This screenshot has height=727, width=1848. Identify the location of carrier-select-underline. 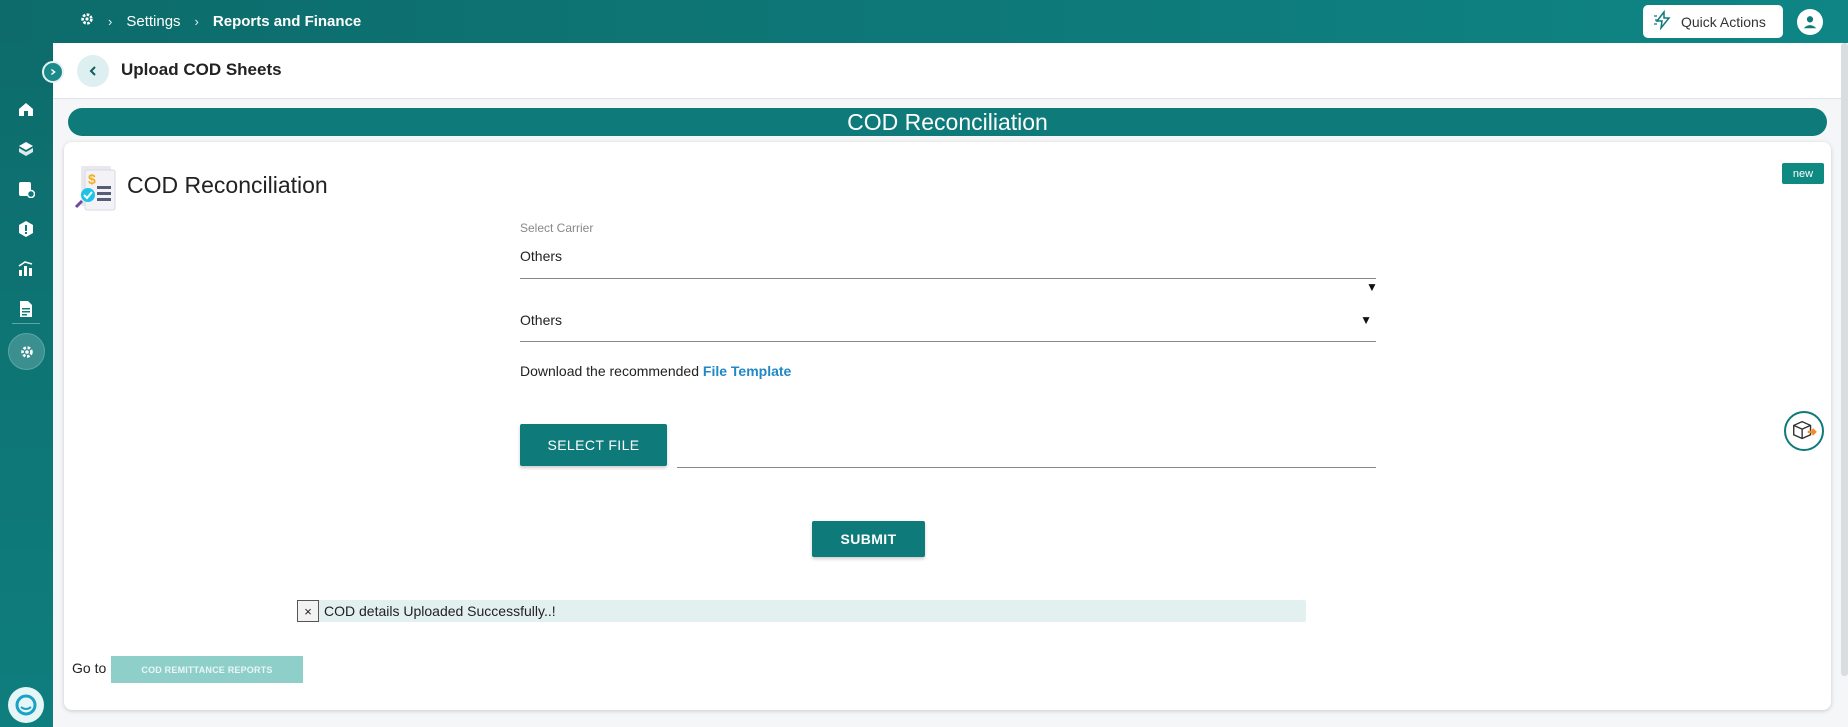
(948, 278).